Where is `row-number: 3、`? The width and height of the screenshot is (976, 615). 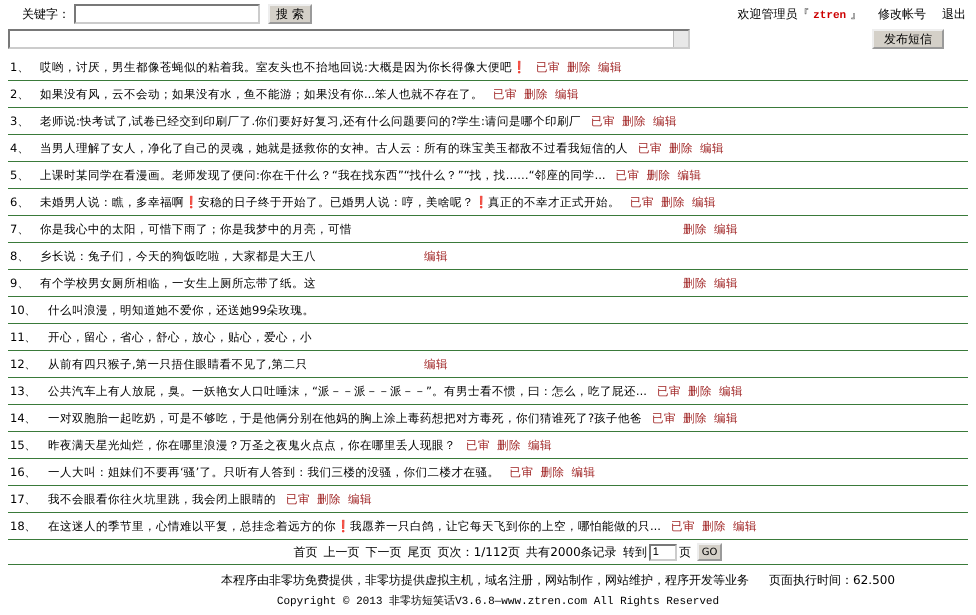 row-number: 3、 is located at coordinates (19, 121).